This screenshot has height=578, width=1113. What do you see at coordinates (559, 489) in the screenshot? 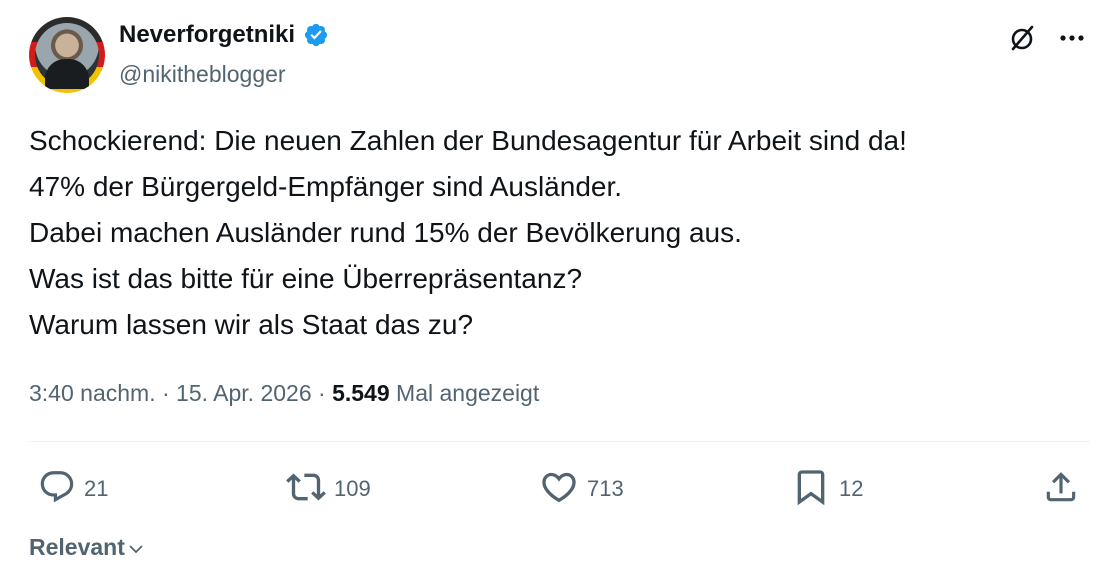
I see `heart-icon` at bounding box center [559, 489].